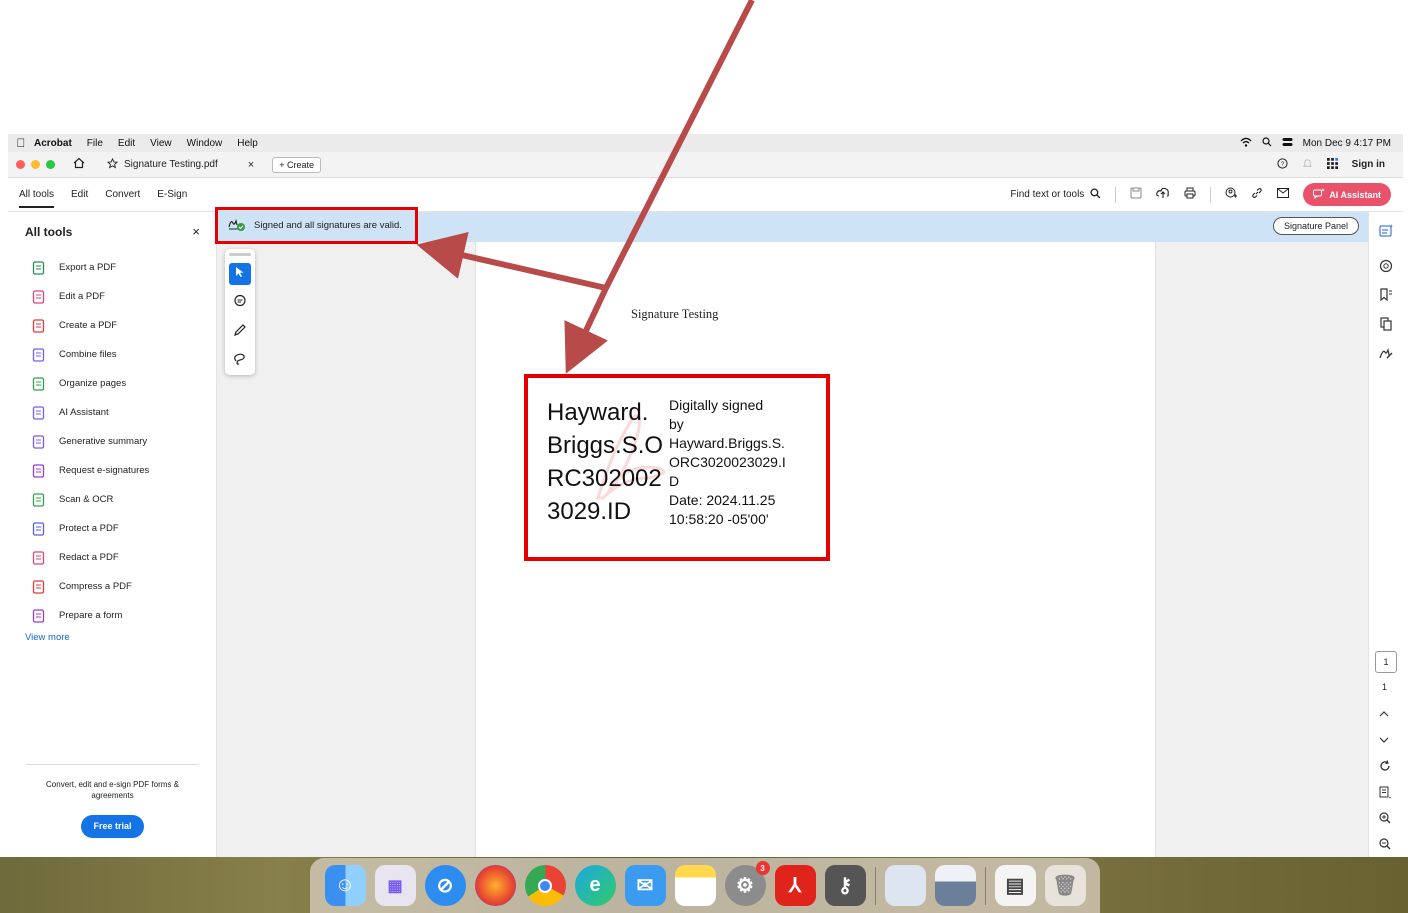 The image size is (1408, 913). I want to click on system-settings-icon: ⚙ 3, so click(747, 883).